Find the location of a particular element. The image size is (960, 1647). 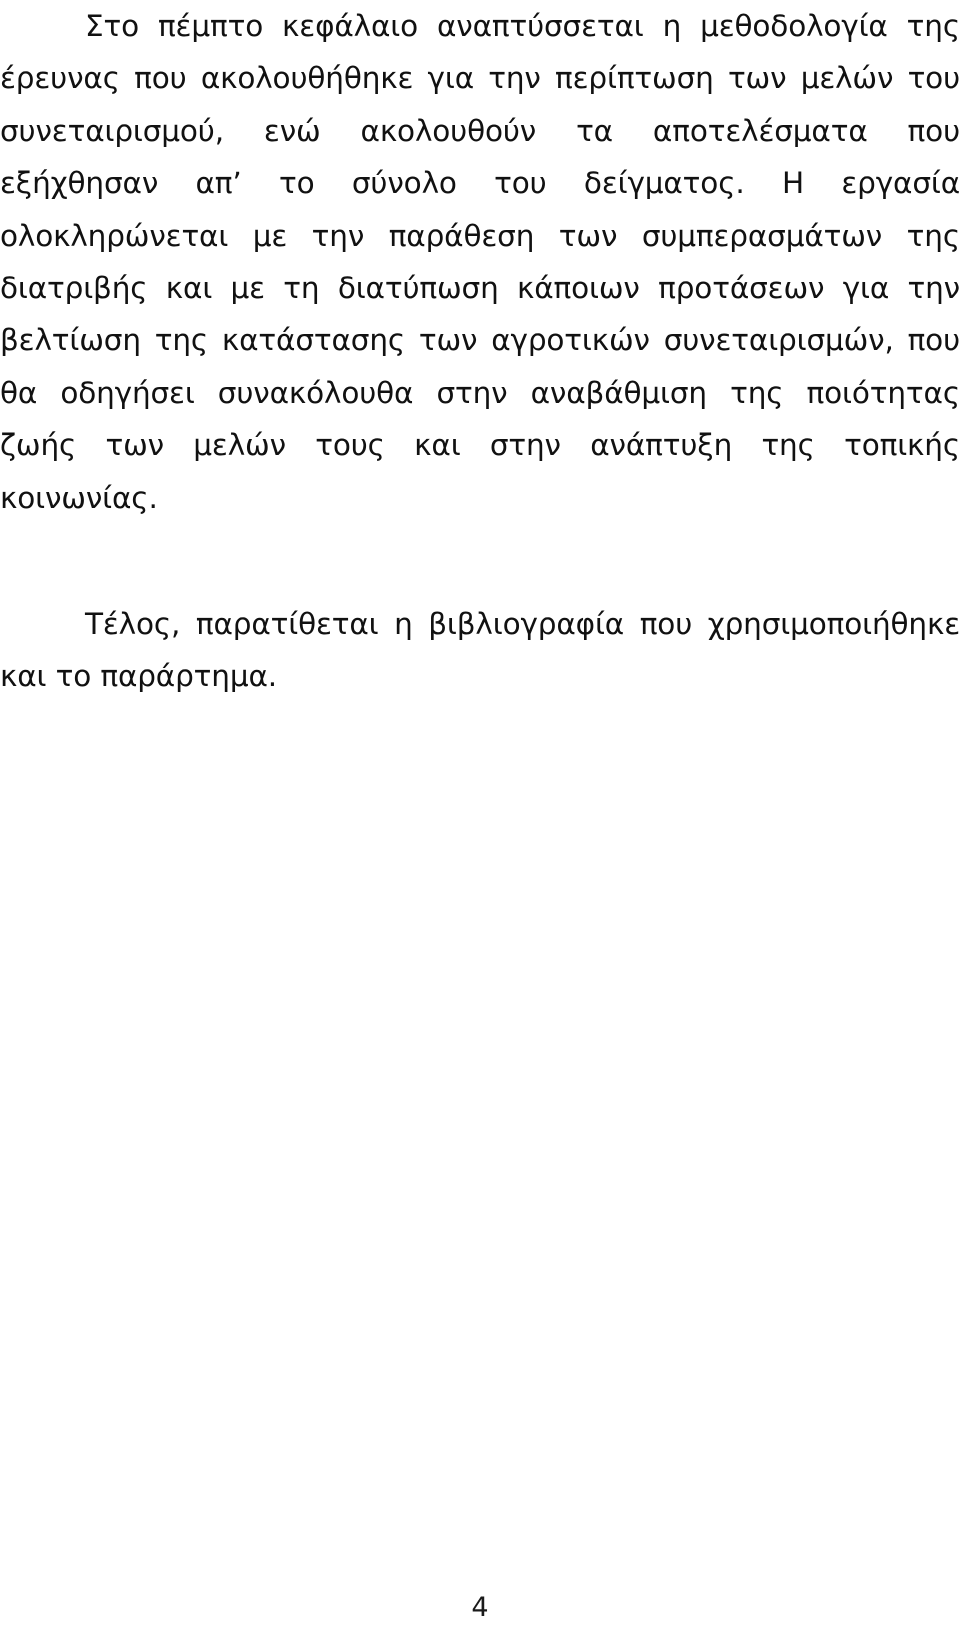

page-number: 4 is located at coordinates (480, 1607).